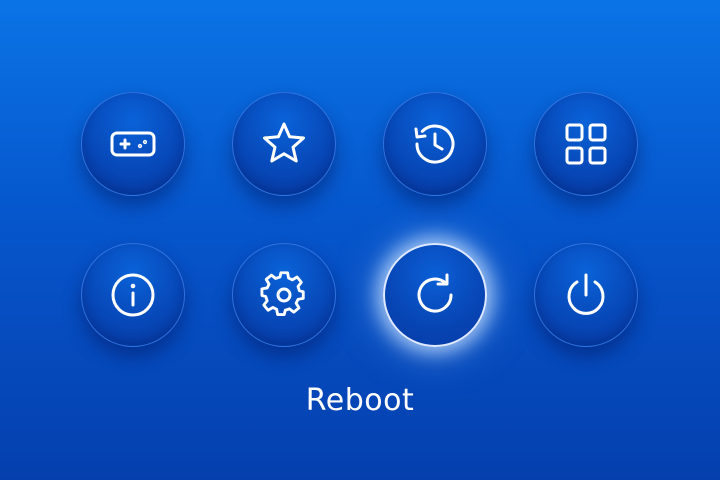 This screenshot has height=480, width=720. Describe the element at coordinates (360, 400) in the screenshot. I see `selected-item-label: Reboot` at that location.